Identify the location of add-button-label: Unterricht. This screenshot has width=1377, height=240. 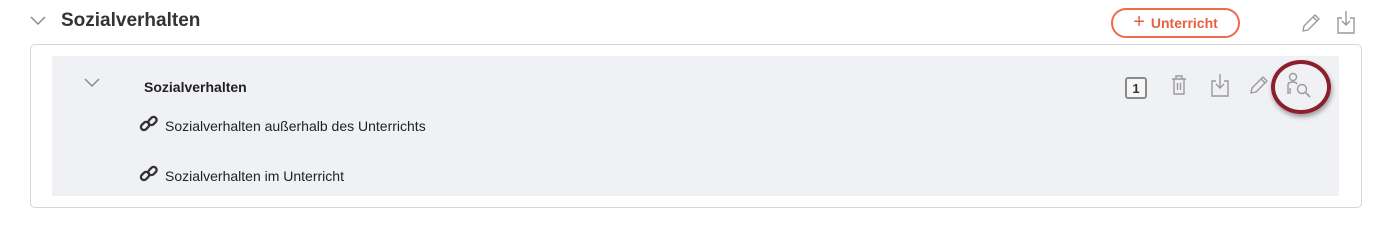
(1184, 23).